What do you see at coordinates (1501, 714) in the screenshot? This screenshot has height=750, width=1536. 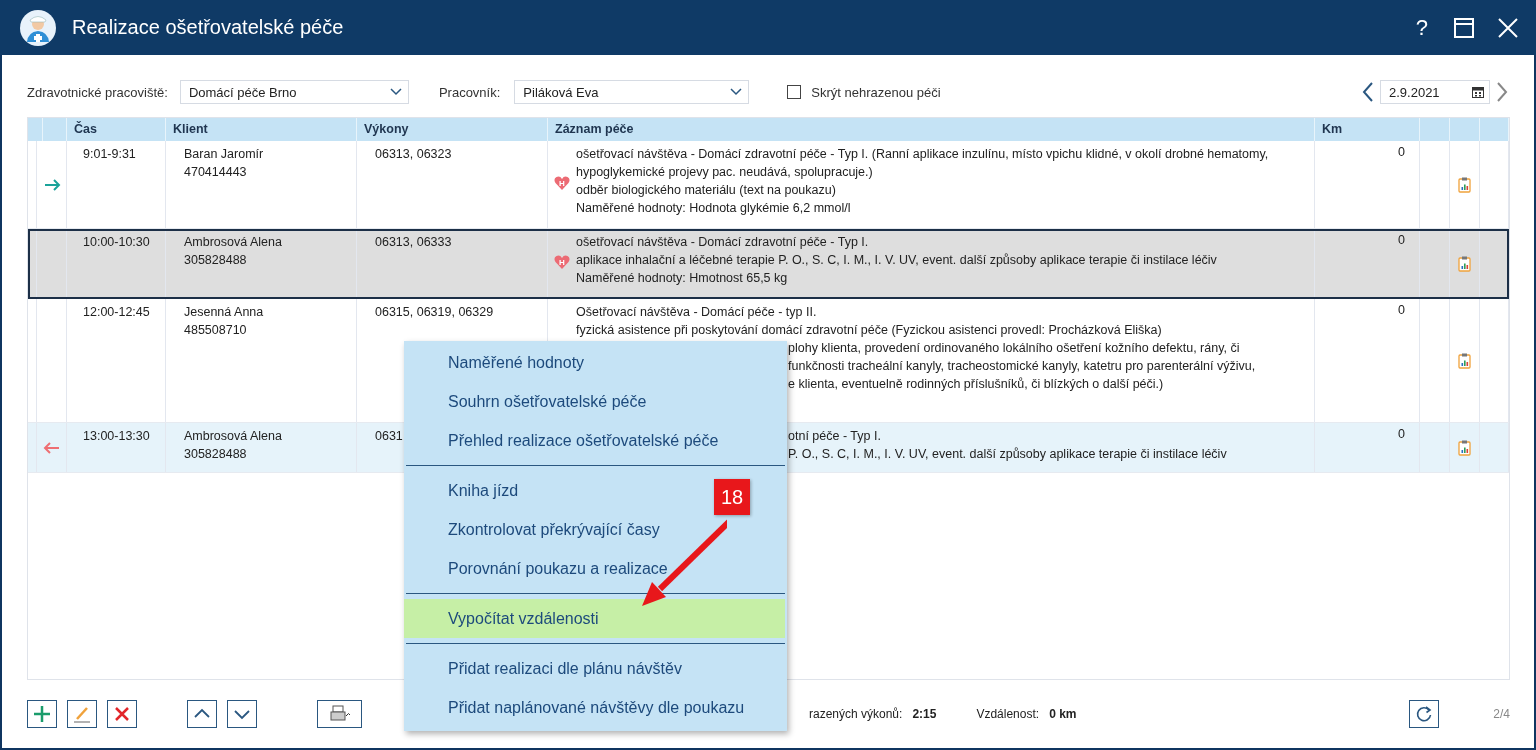 I see `page-indicator: 2/4` at bounding box center [1501, 714].